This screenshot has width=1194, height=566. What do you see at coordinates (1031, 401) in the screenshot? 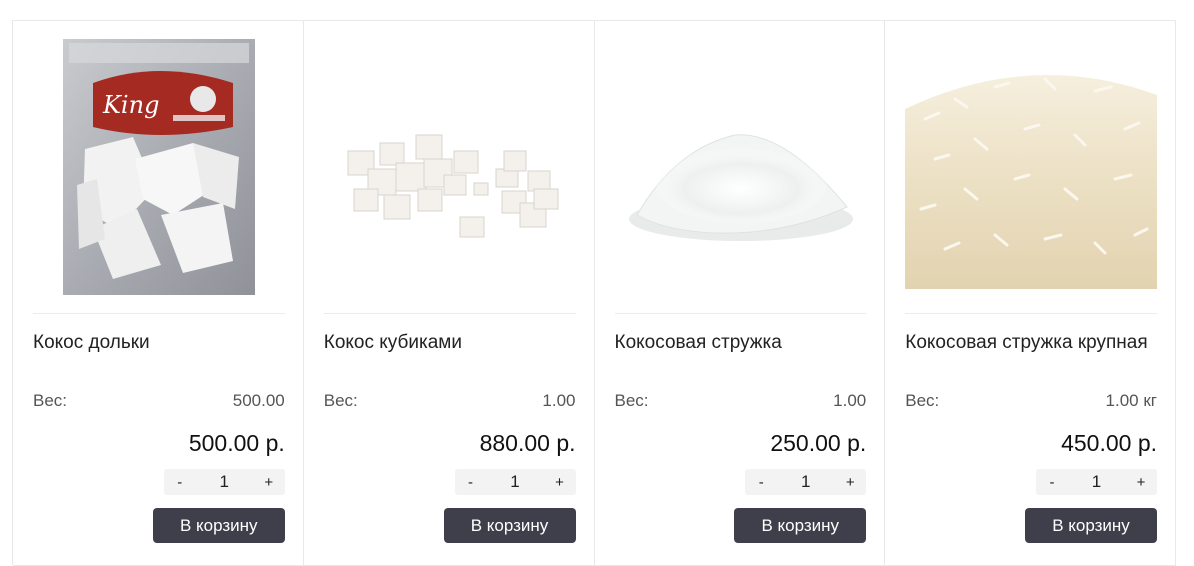
I see `weight-row: Вес: 1.00 кг` at bounding box center [1031, 401].